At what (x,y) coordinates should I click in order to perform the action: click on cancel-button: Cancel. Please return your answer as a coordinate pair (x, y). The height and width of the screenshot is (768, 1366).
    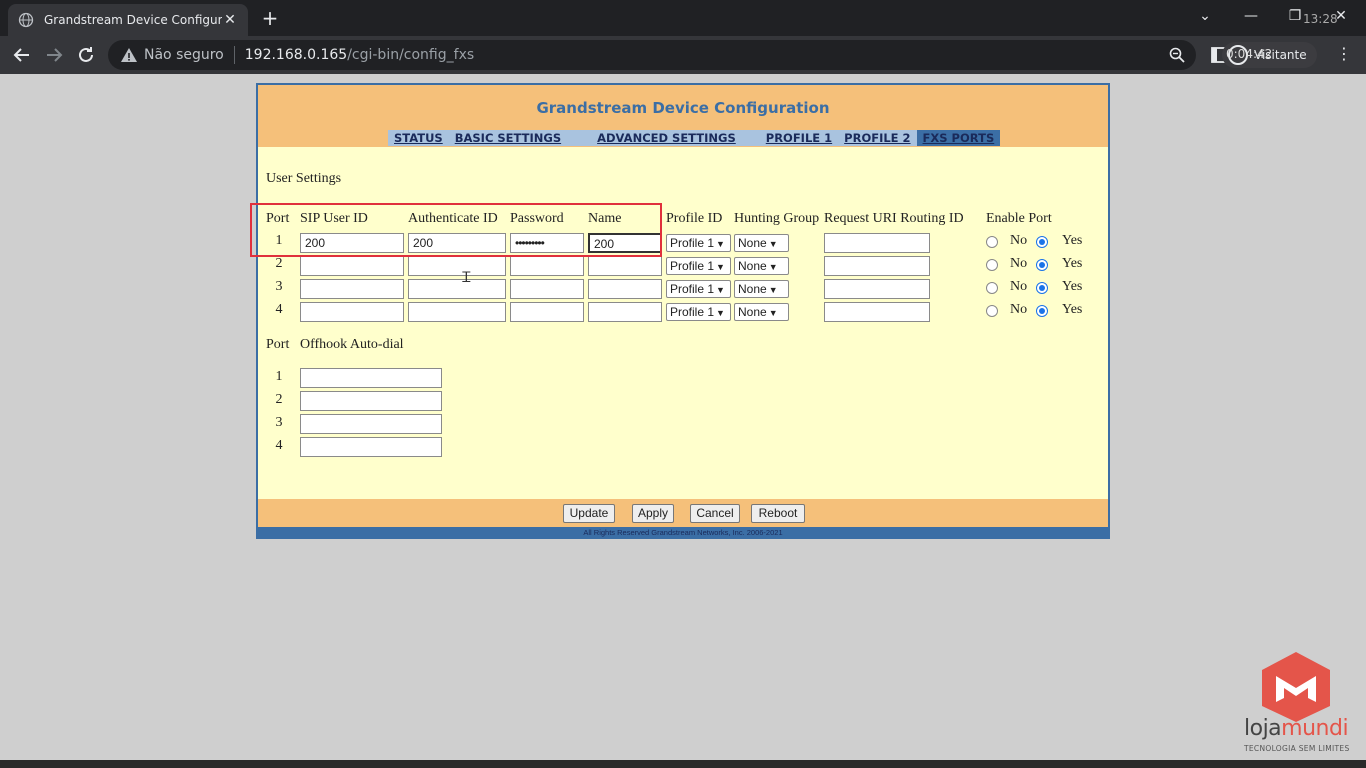
    Looking at the image, I should click on (715, 513).